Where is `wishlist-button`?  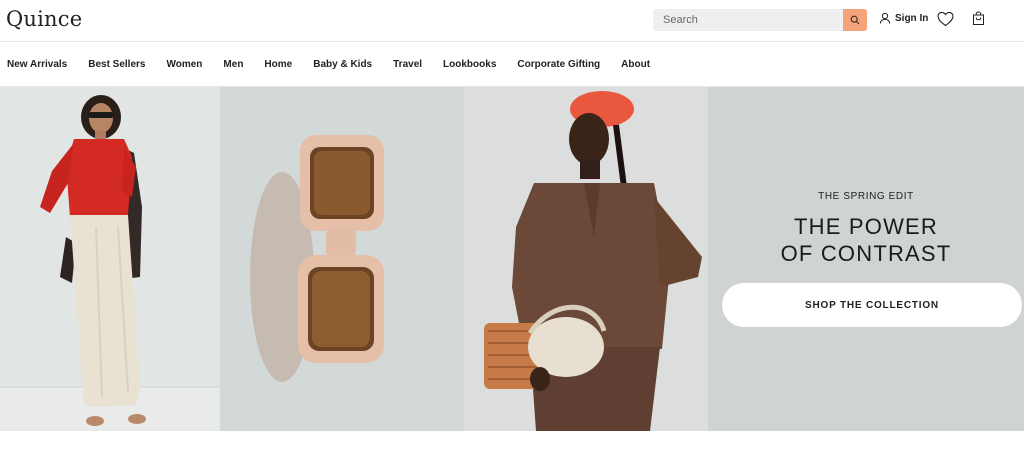 wishlist-button is located at coordinates (945, 21).